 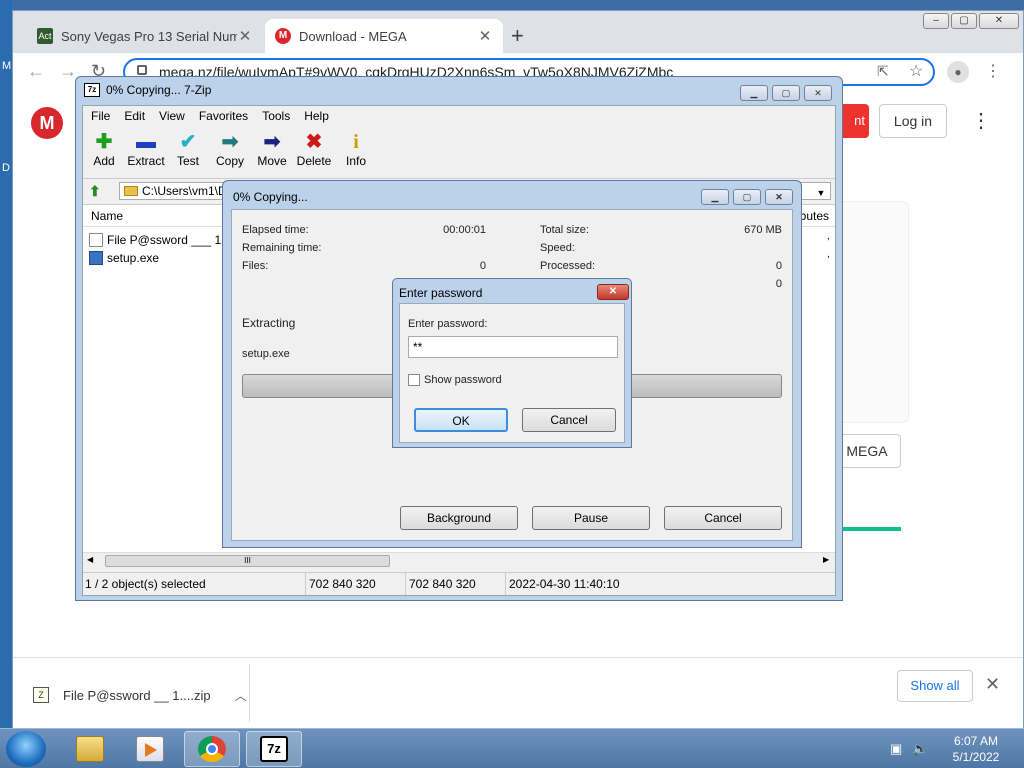 What do you see at coordinates (459, 518) in the screenshot?
I see `background-button: Background` at bounding box center [459, 518].